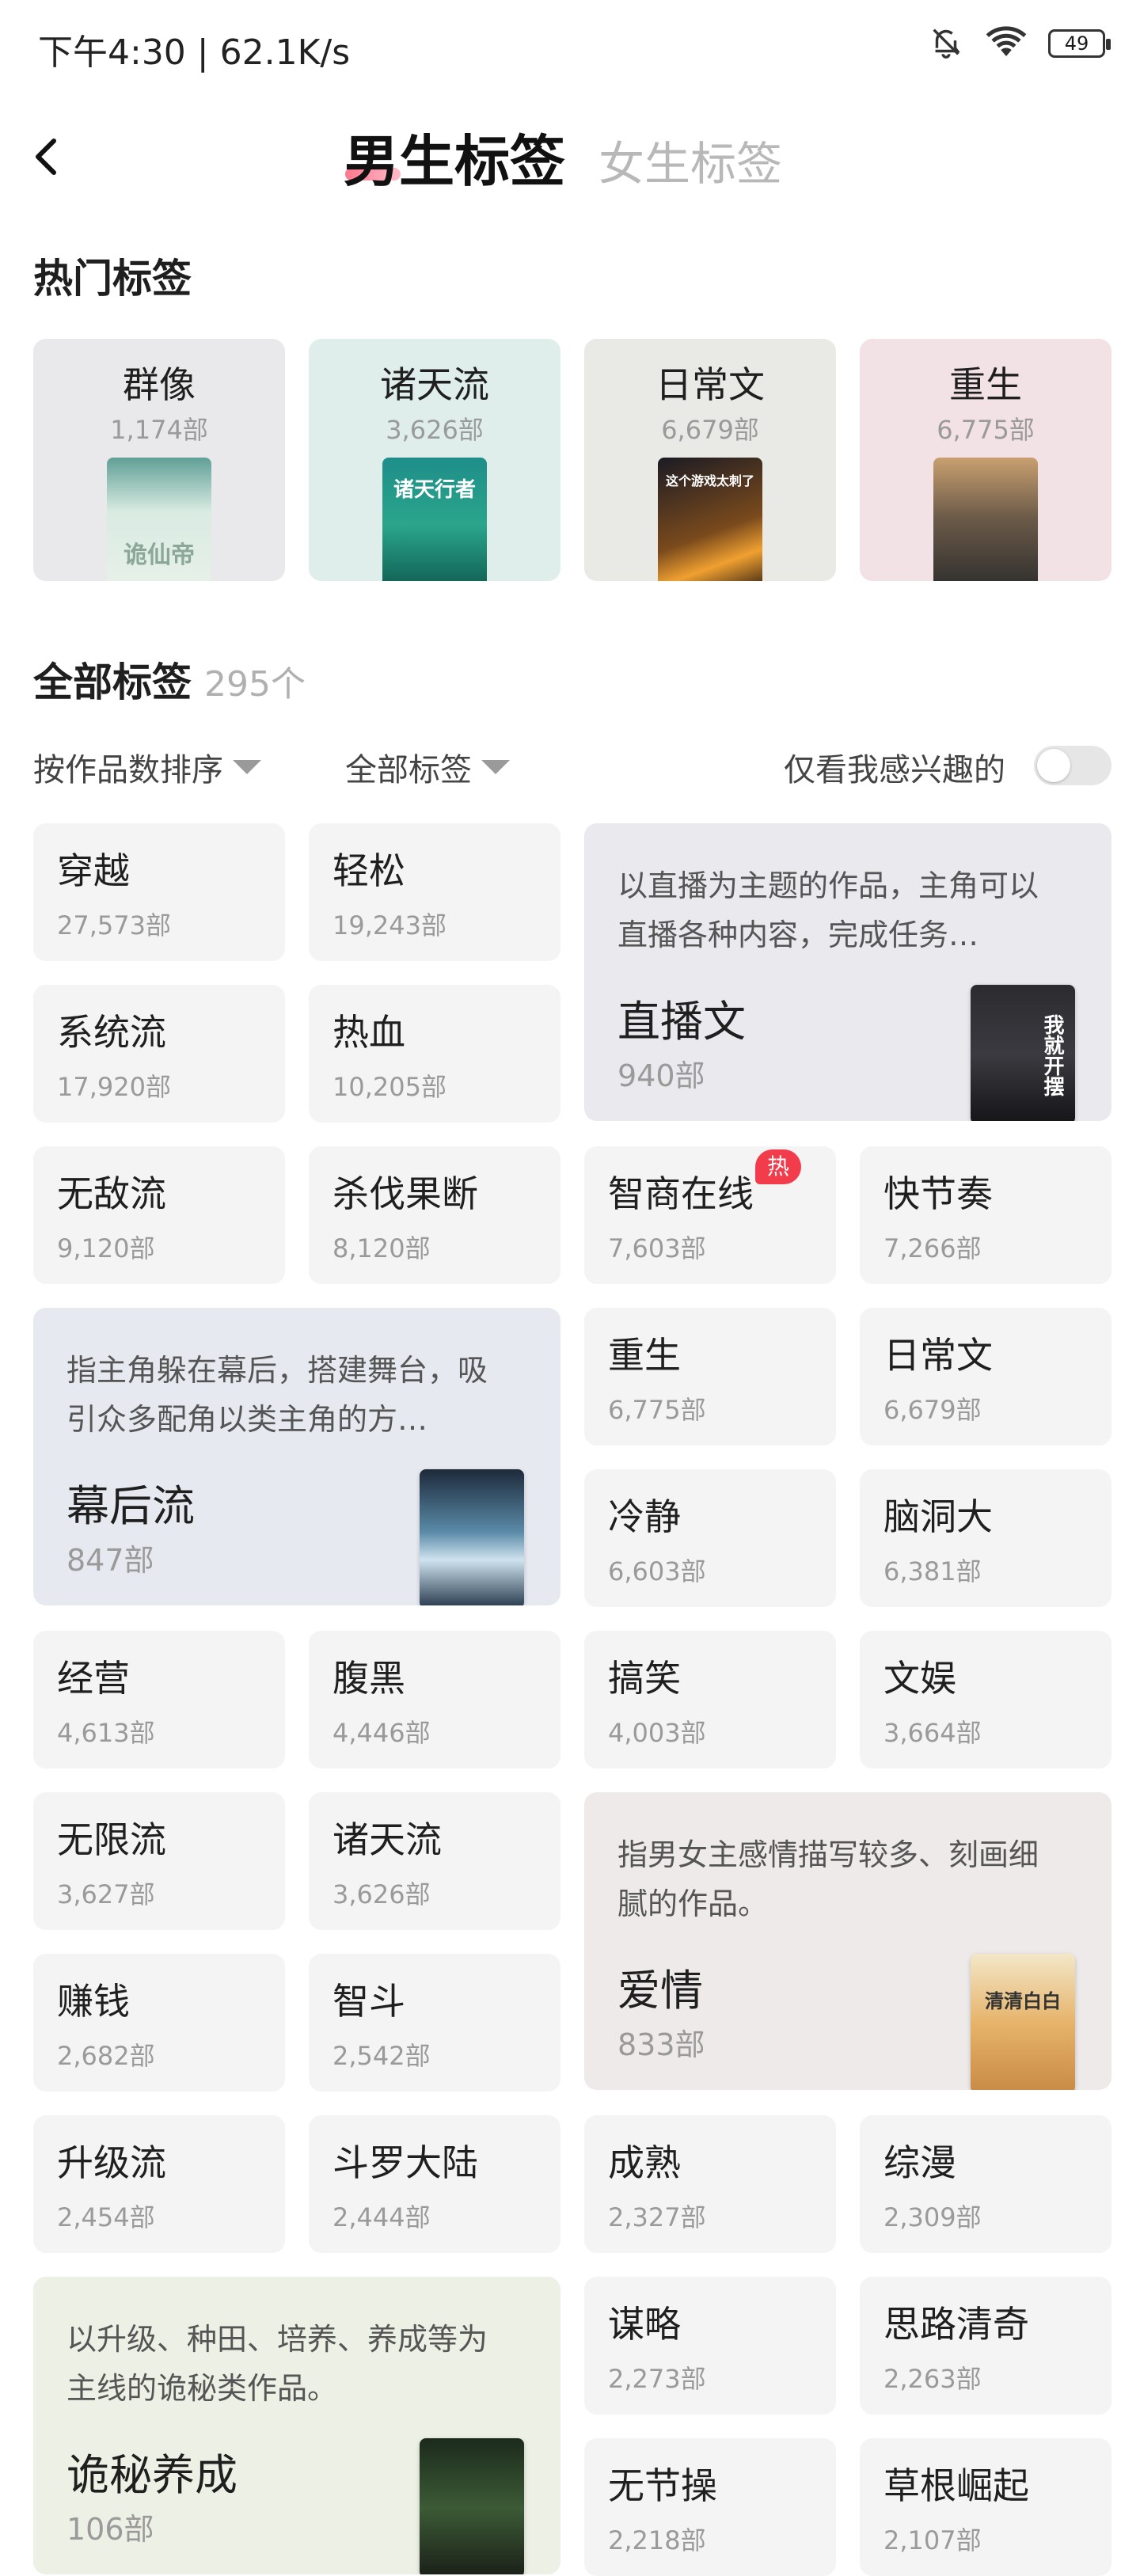 The width and height of the screenshot is (1140, 2576). I want to click on tag-name: 升级流, so click(111, 2162).